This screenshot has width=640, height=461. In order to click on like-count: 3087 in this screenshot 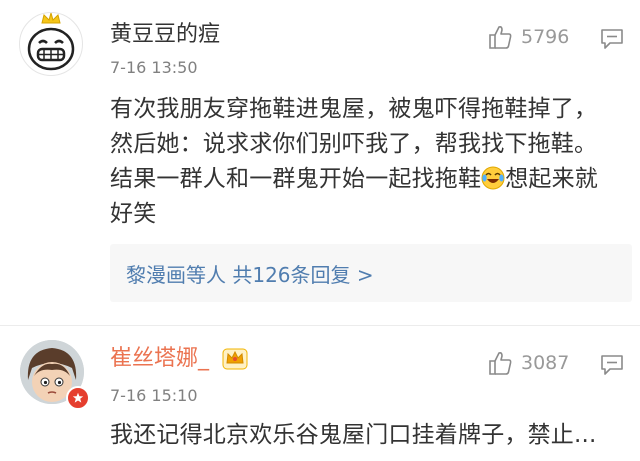, I will do `click(545, 363)`.